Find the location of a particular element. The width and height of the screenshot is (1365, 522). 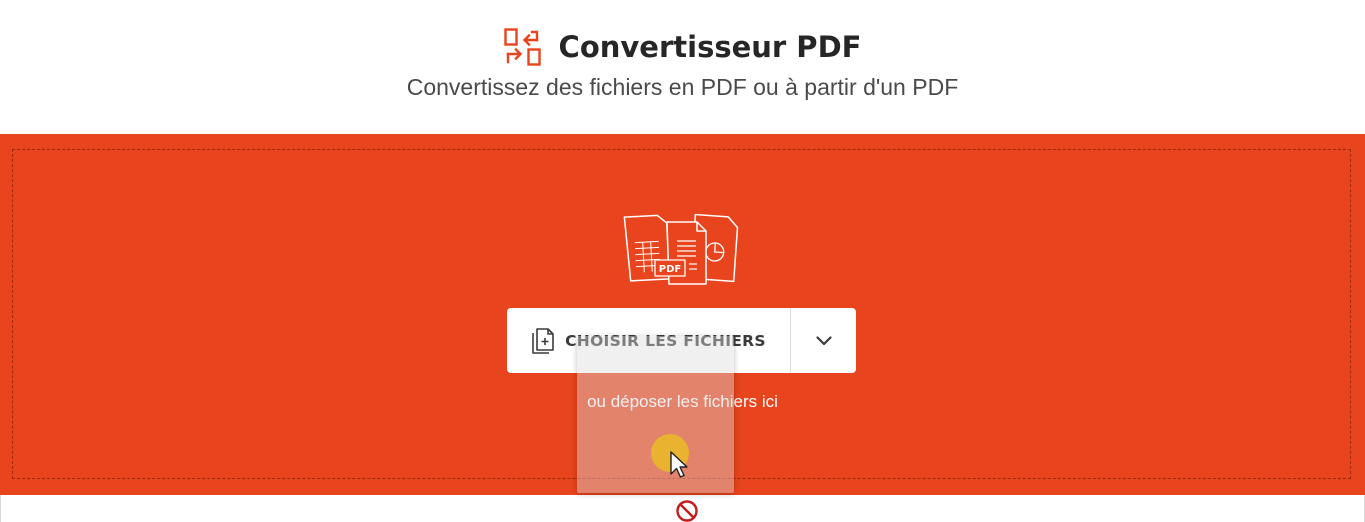

source-dropdown-button is located at coordinates (823, 340).